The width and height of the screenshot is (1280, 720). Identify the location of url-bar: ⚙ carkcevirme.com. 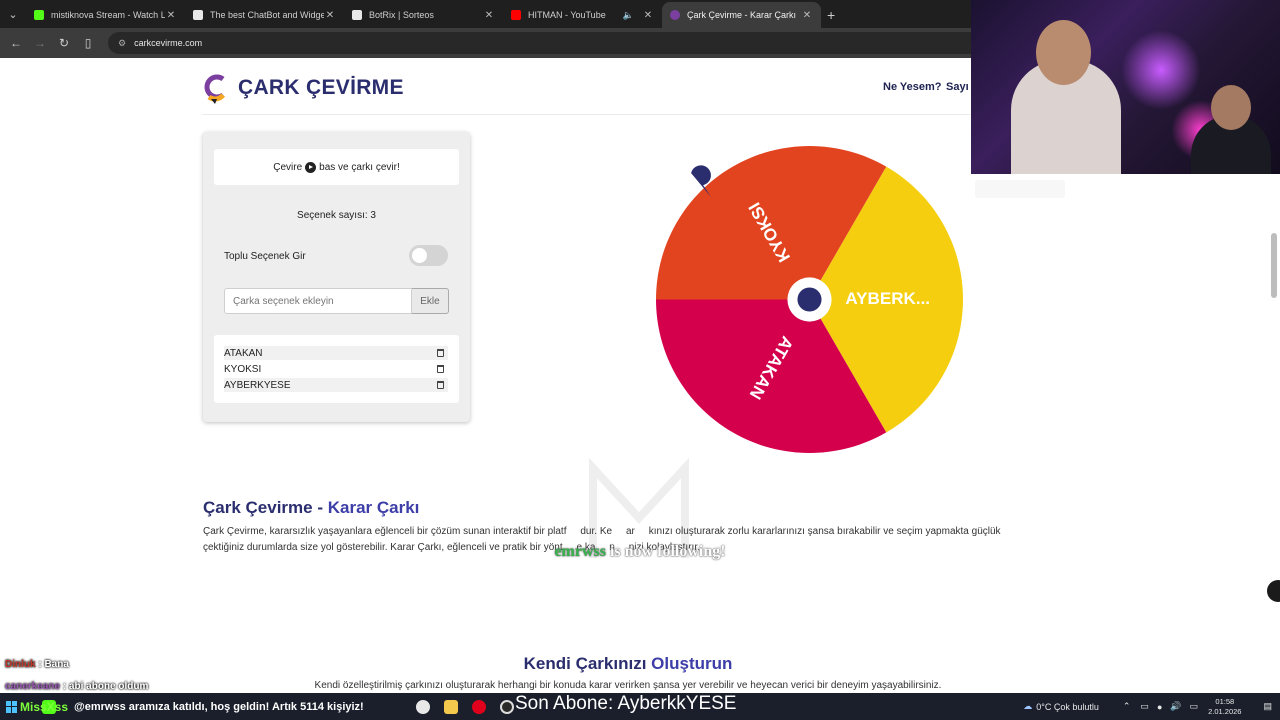
(578, 43).